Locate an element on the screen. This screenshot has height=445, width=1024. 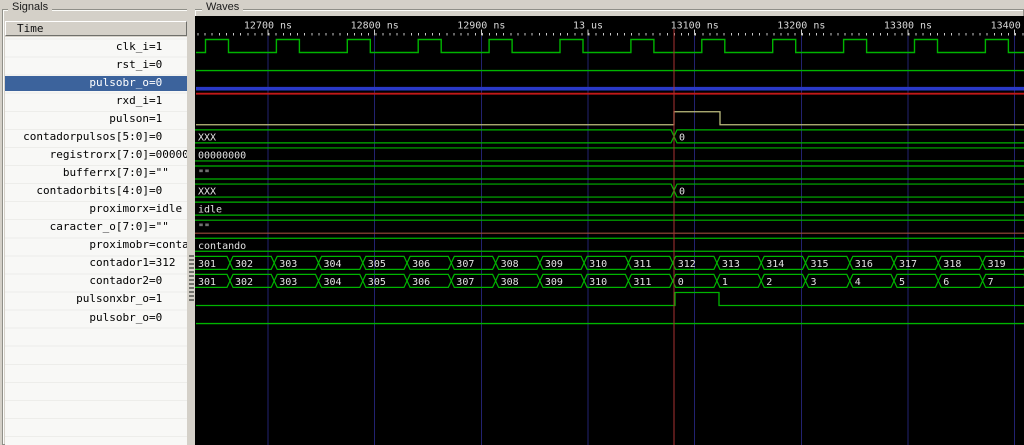
signal-row-proximorx: proximorx=idle is located at coordinates (96, 209).